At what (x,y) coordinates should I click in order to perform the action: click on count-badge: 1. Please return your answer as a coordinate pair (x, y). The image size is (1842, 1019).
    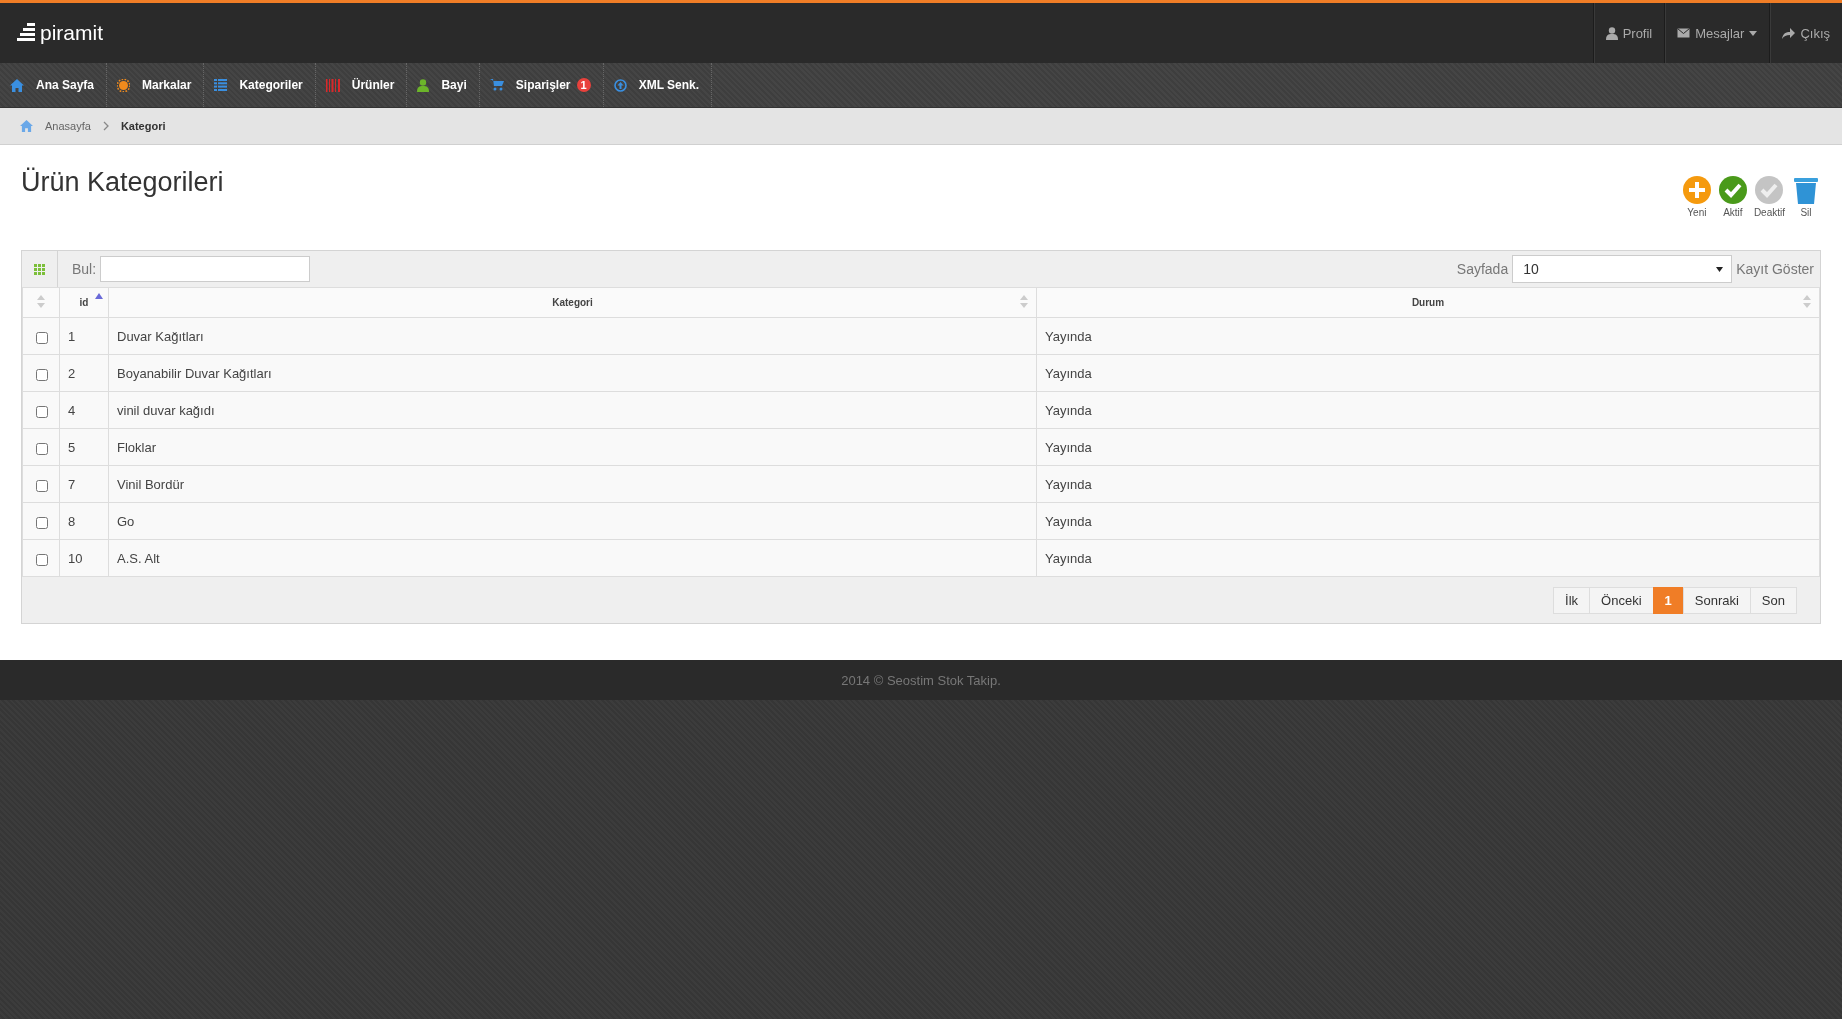
    Looking at the image, I should click on (583, 85).